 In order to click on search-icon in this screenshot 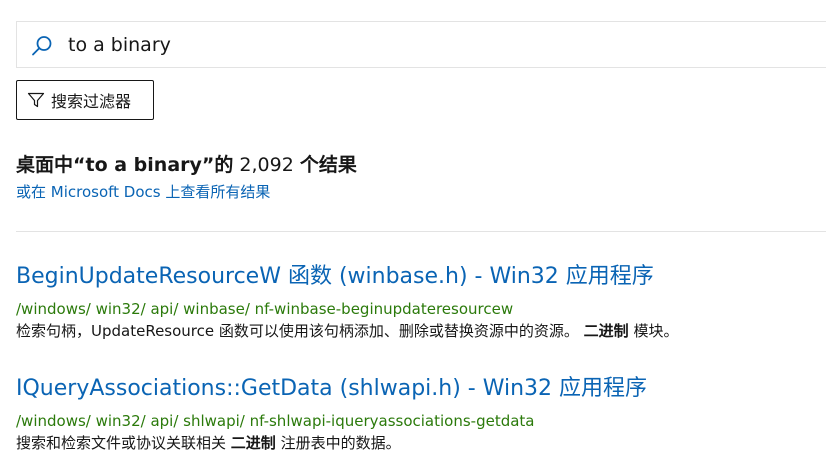, I will do `click(42, 46)`.